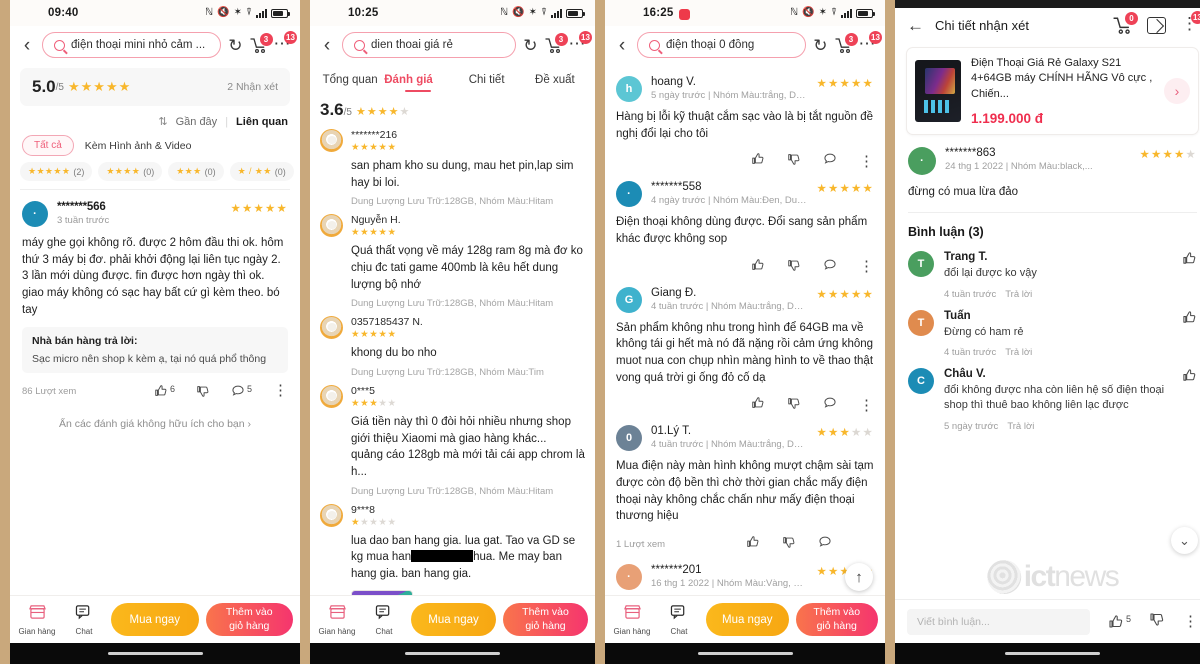 The height and width of the screenshot is (664, 1200). Describe the element at coordinates (1184, 540) in the screenshot. I see `expand-more-button: ⌄` at that location.